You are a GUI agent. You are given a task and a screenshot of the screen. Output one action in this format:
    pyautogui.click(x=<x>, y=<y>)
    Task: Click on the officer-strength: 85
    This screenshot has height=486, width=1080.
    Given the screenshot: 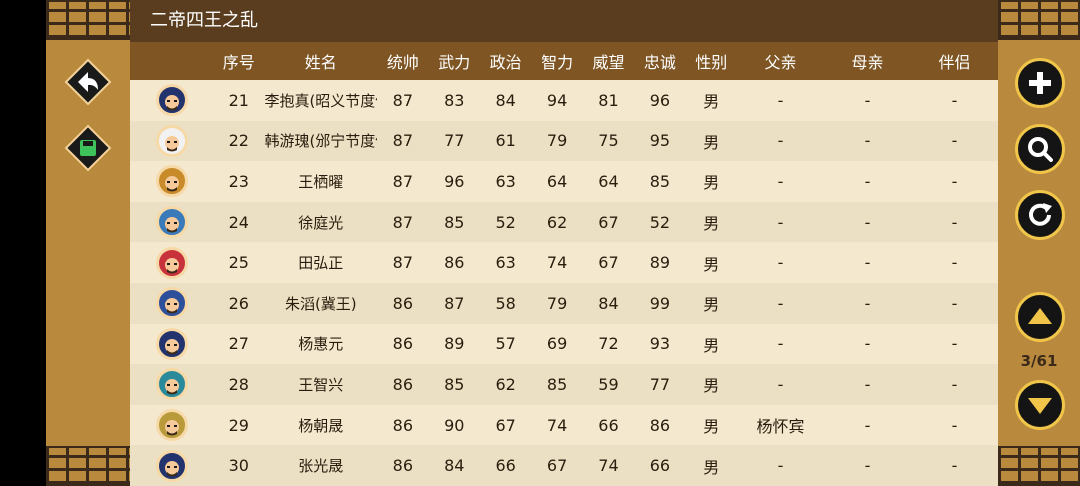 What is the action you would take?
    pyautogui.click(x=454, y=222)
    